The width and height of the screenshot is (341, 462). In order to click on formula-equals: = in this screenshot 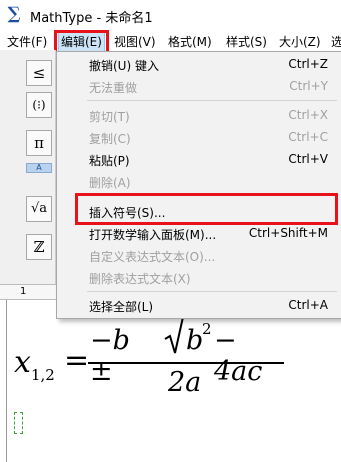, I will do `click(77, 360)`.